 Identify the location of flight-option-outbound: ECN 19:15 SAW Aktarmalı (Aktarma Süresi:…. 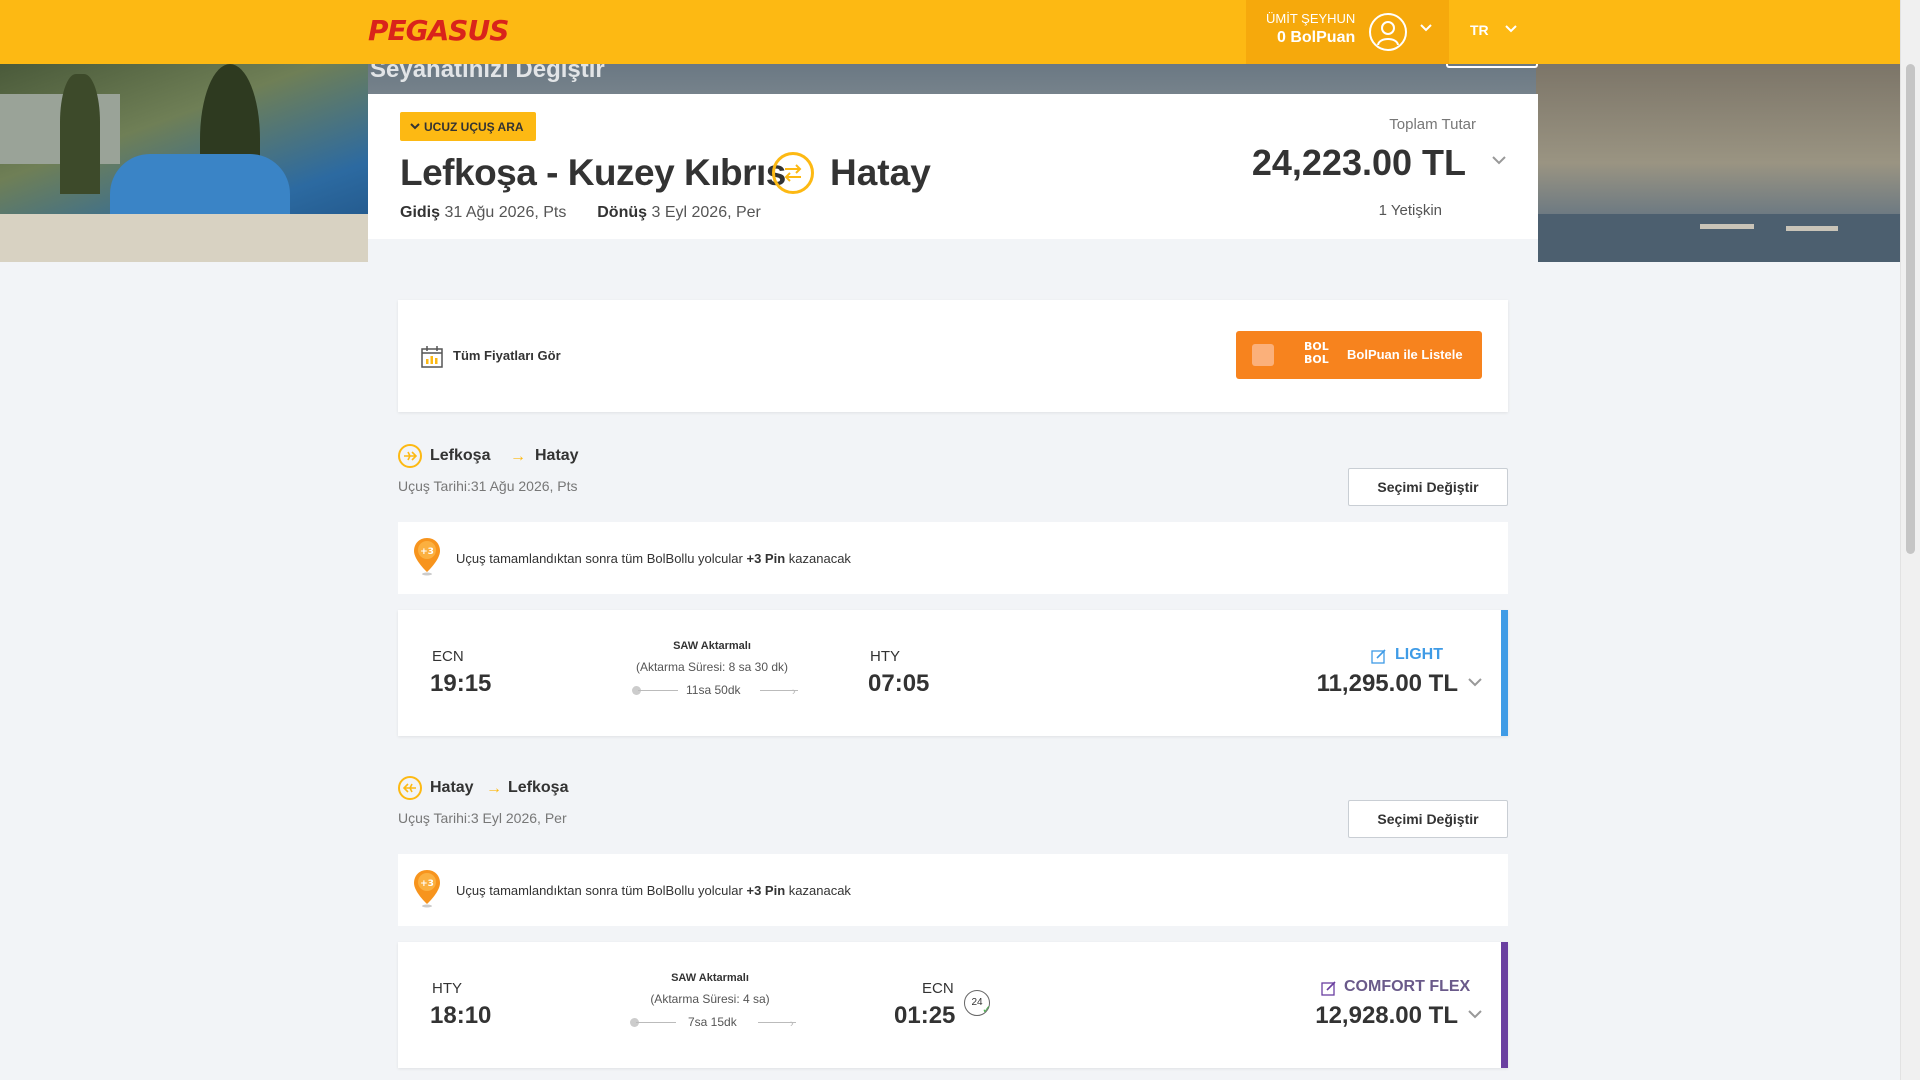
(953, 673).